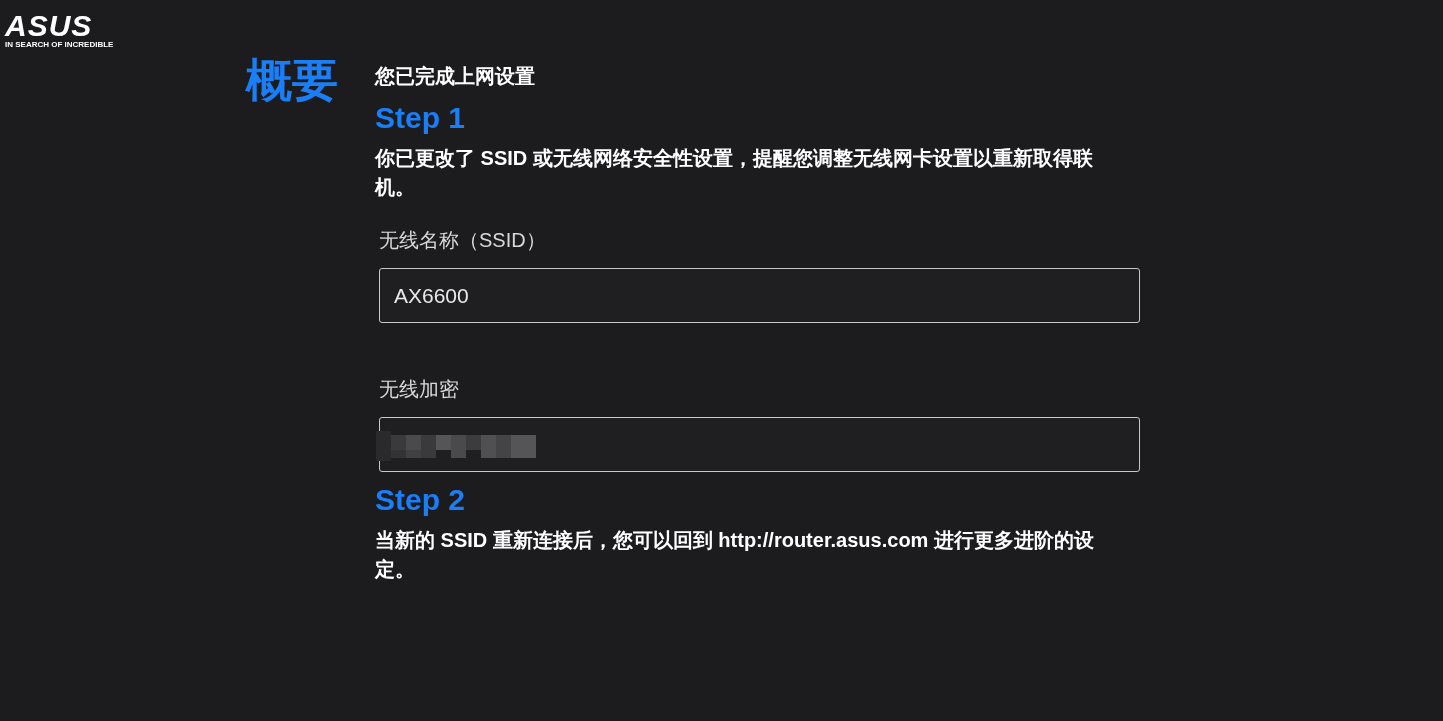 The image size is (1443, 721). I want to click on field-label: 无线加密, so click(419, 389).